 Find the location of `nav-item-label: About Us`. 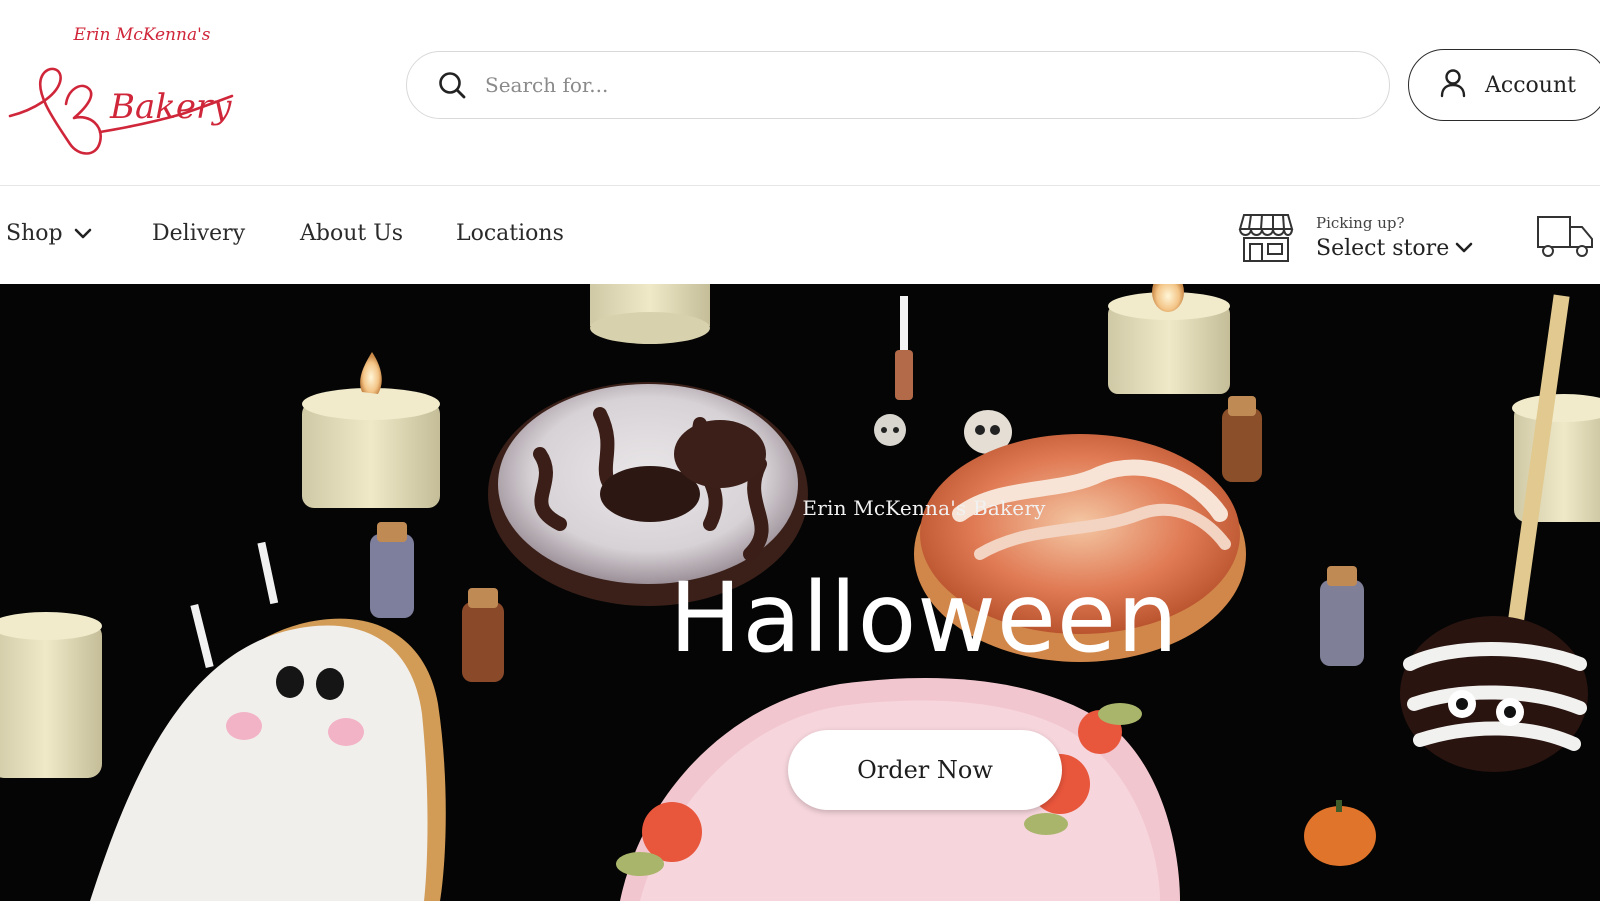

nav-item-label: About Us is located at coordinates (352, 233).